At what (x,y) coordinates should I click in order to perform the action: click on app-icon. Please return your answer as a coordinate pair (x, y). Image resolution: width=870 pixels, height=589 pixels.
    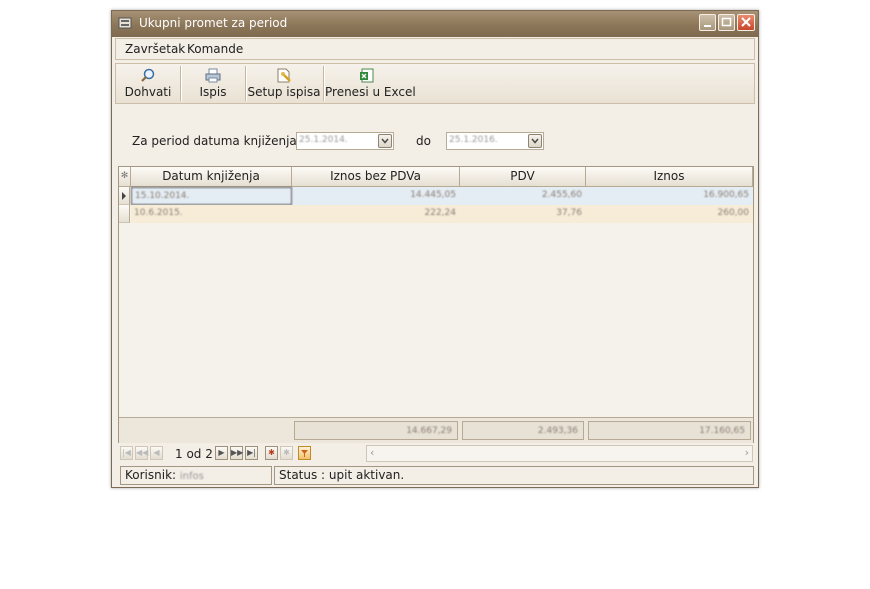
    Looking at the image, I should click on (125, 23).